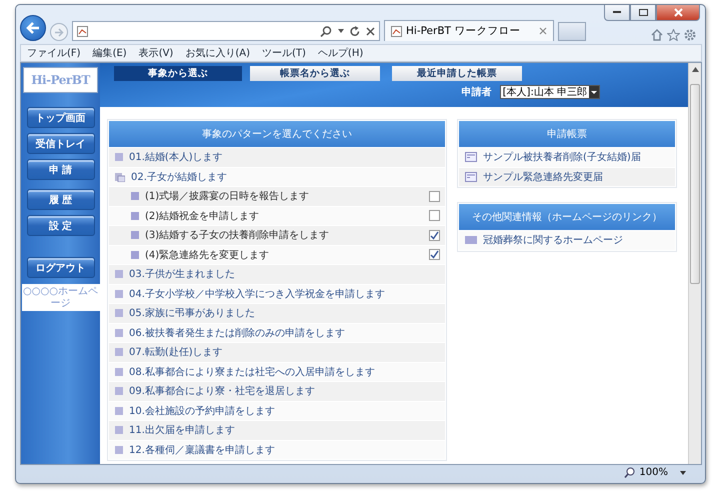 Image resolution: width=720 pixels, height=492 pixels. What do you see at coordinates (457, 73) in the screenshot?
I see `nav-tab: 最近申請した帳票` at bounding box center [457, 73].